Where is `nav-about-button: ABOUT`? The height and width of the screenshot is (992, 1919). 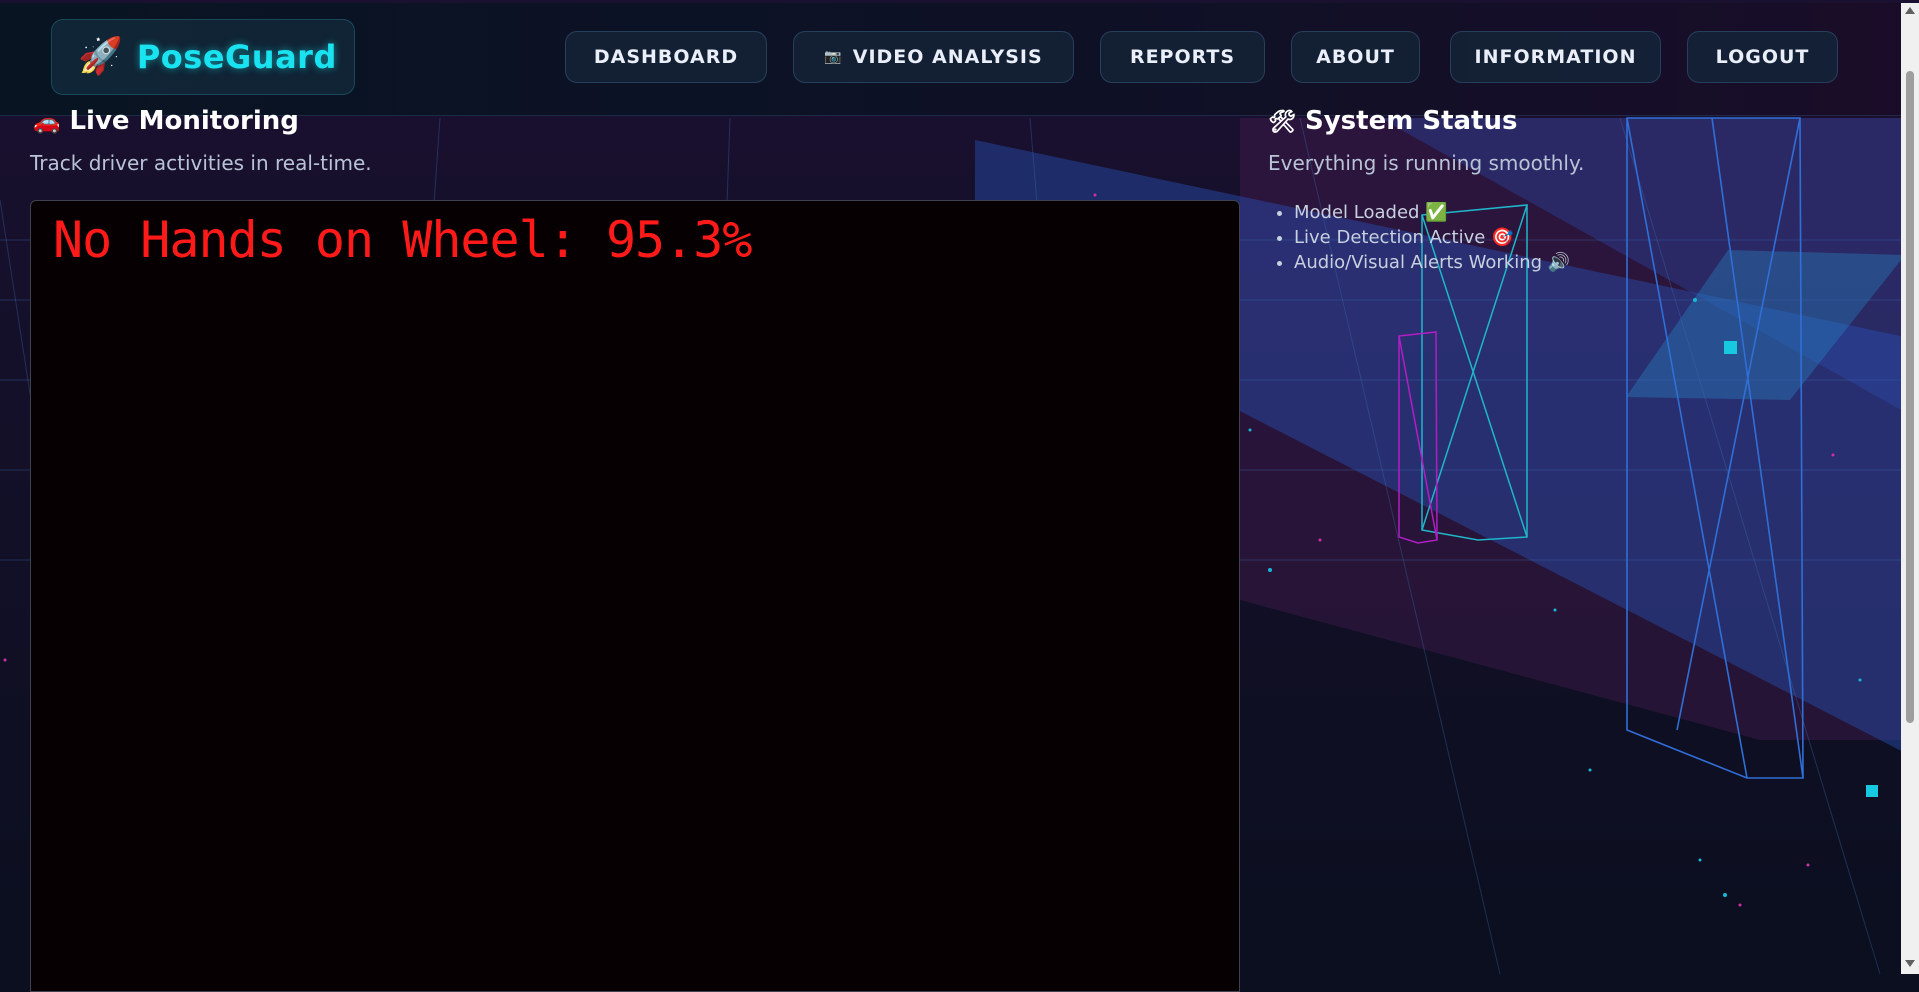
nav-about-button: ABOUT is located at coordinates (1355, 57).